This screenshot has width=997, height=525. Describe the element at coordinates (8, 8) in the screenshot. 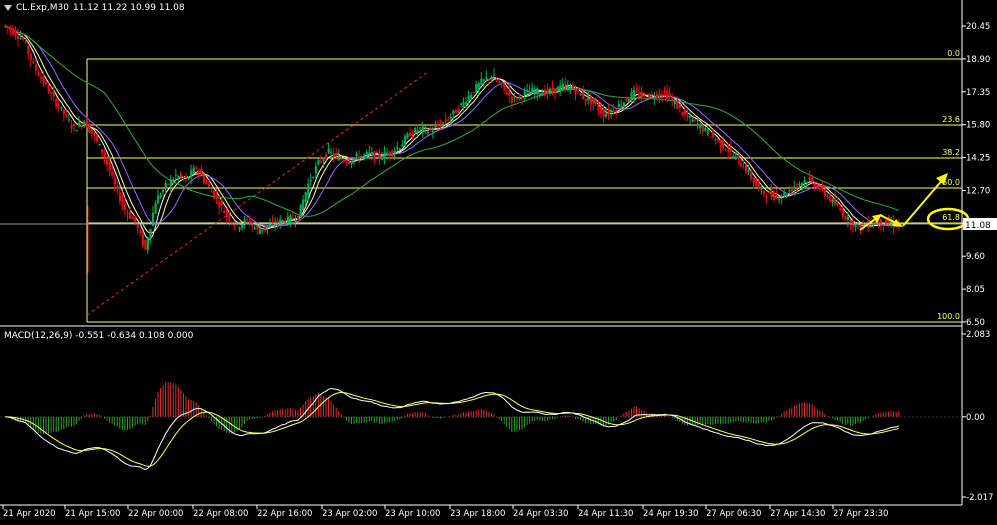

I see `triangle-down-icon` at that location.